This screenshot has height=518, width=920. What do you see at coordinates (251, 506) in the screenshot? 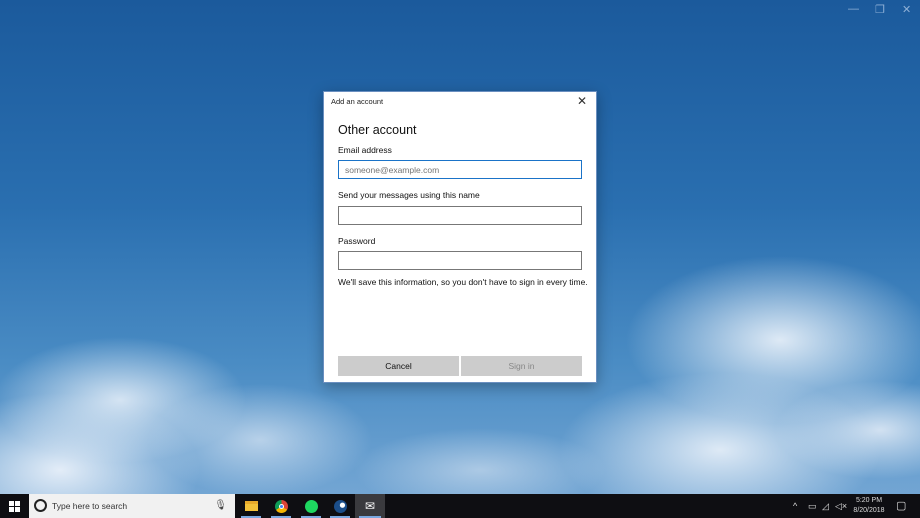
I see `file-explorer-icon` at bounding box center [251, 506].